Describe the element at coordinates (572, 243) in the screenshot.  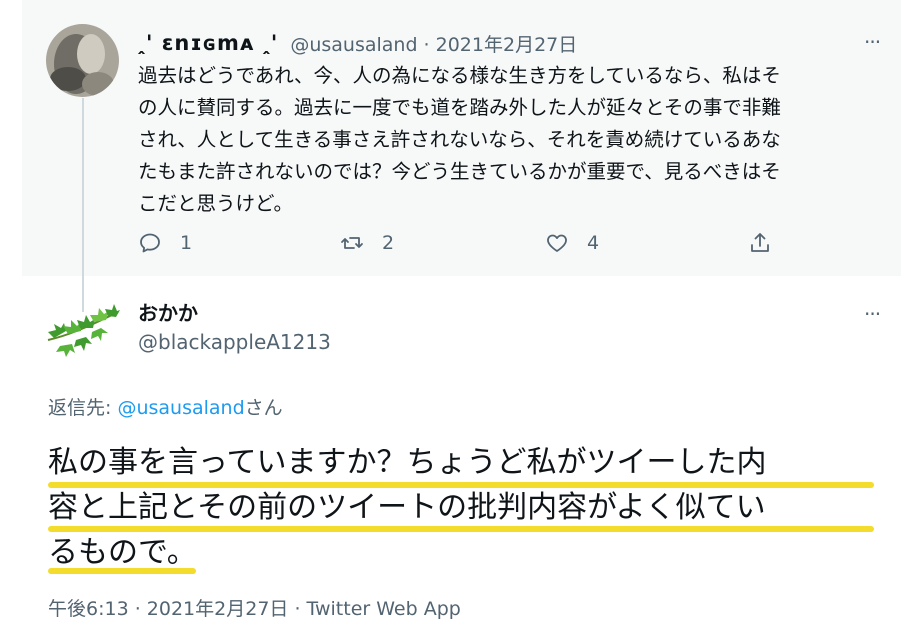
I see `like-action: 4` at that location.